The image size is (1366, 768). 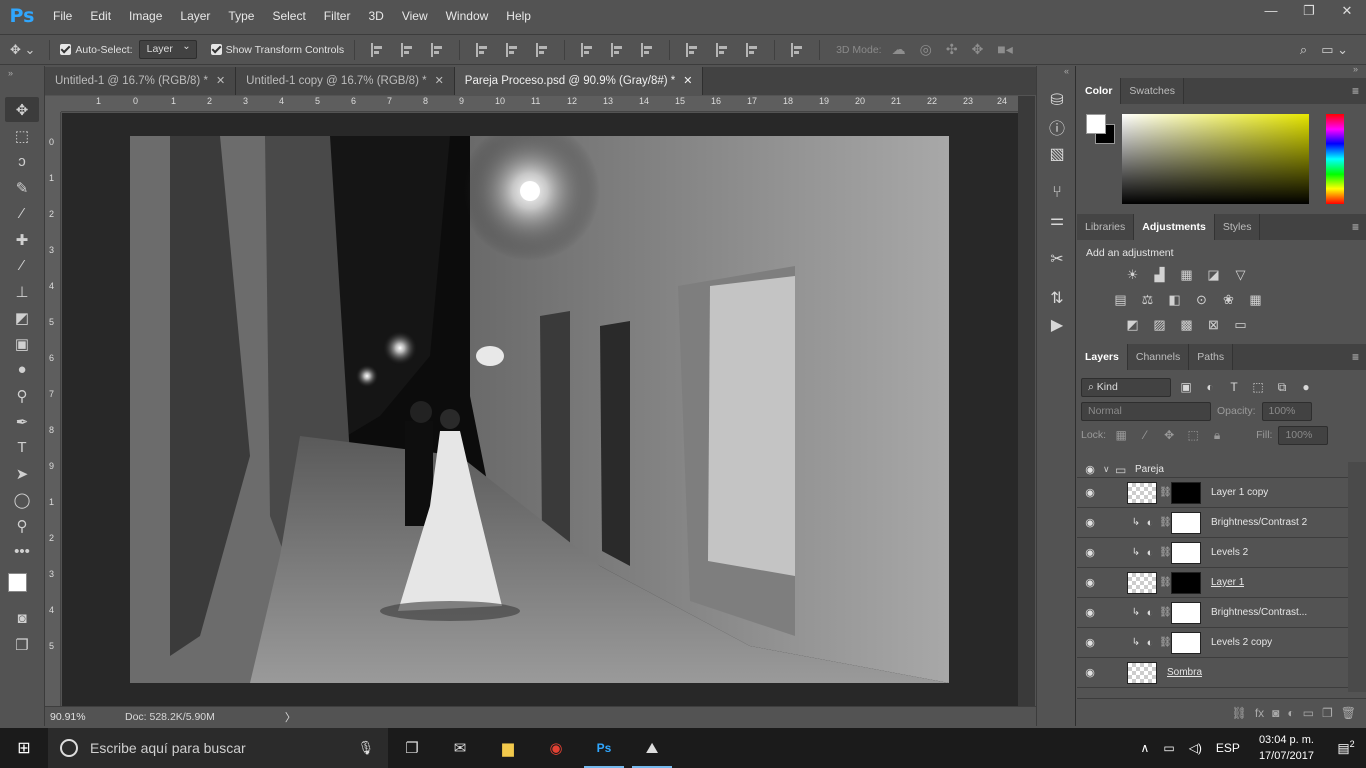 What do you see at coordinates (22, 499) in the screenshot?
I see `ellipse-tool-icon: ◯` at bounding box center [22, 499].